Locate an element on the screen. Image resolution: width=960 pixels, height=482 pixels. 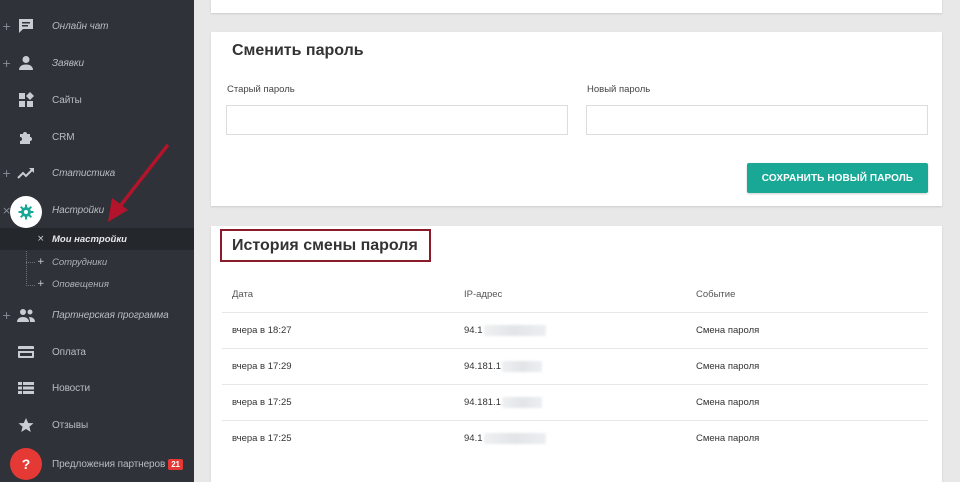
table-row: вчера в 18:27 94.1 Смена пароля is located at coordinates (575, 330).